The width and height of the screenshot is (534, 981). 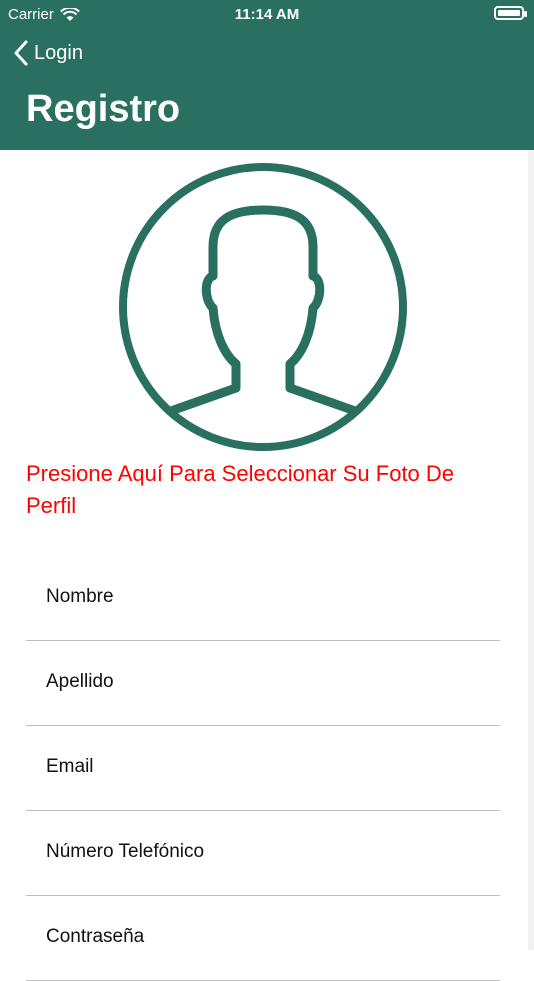 I want to click on password-field-row, so click(x=263, y=938).